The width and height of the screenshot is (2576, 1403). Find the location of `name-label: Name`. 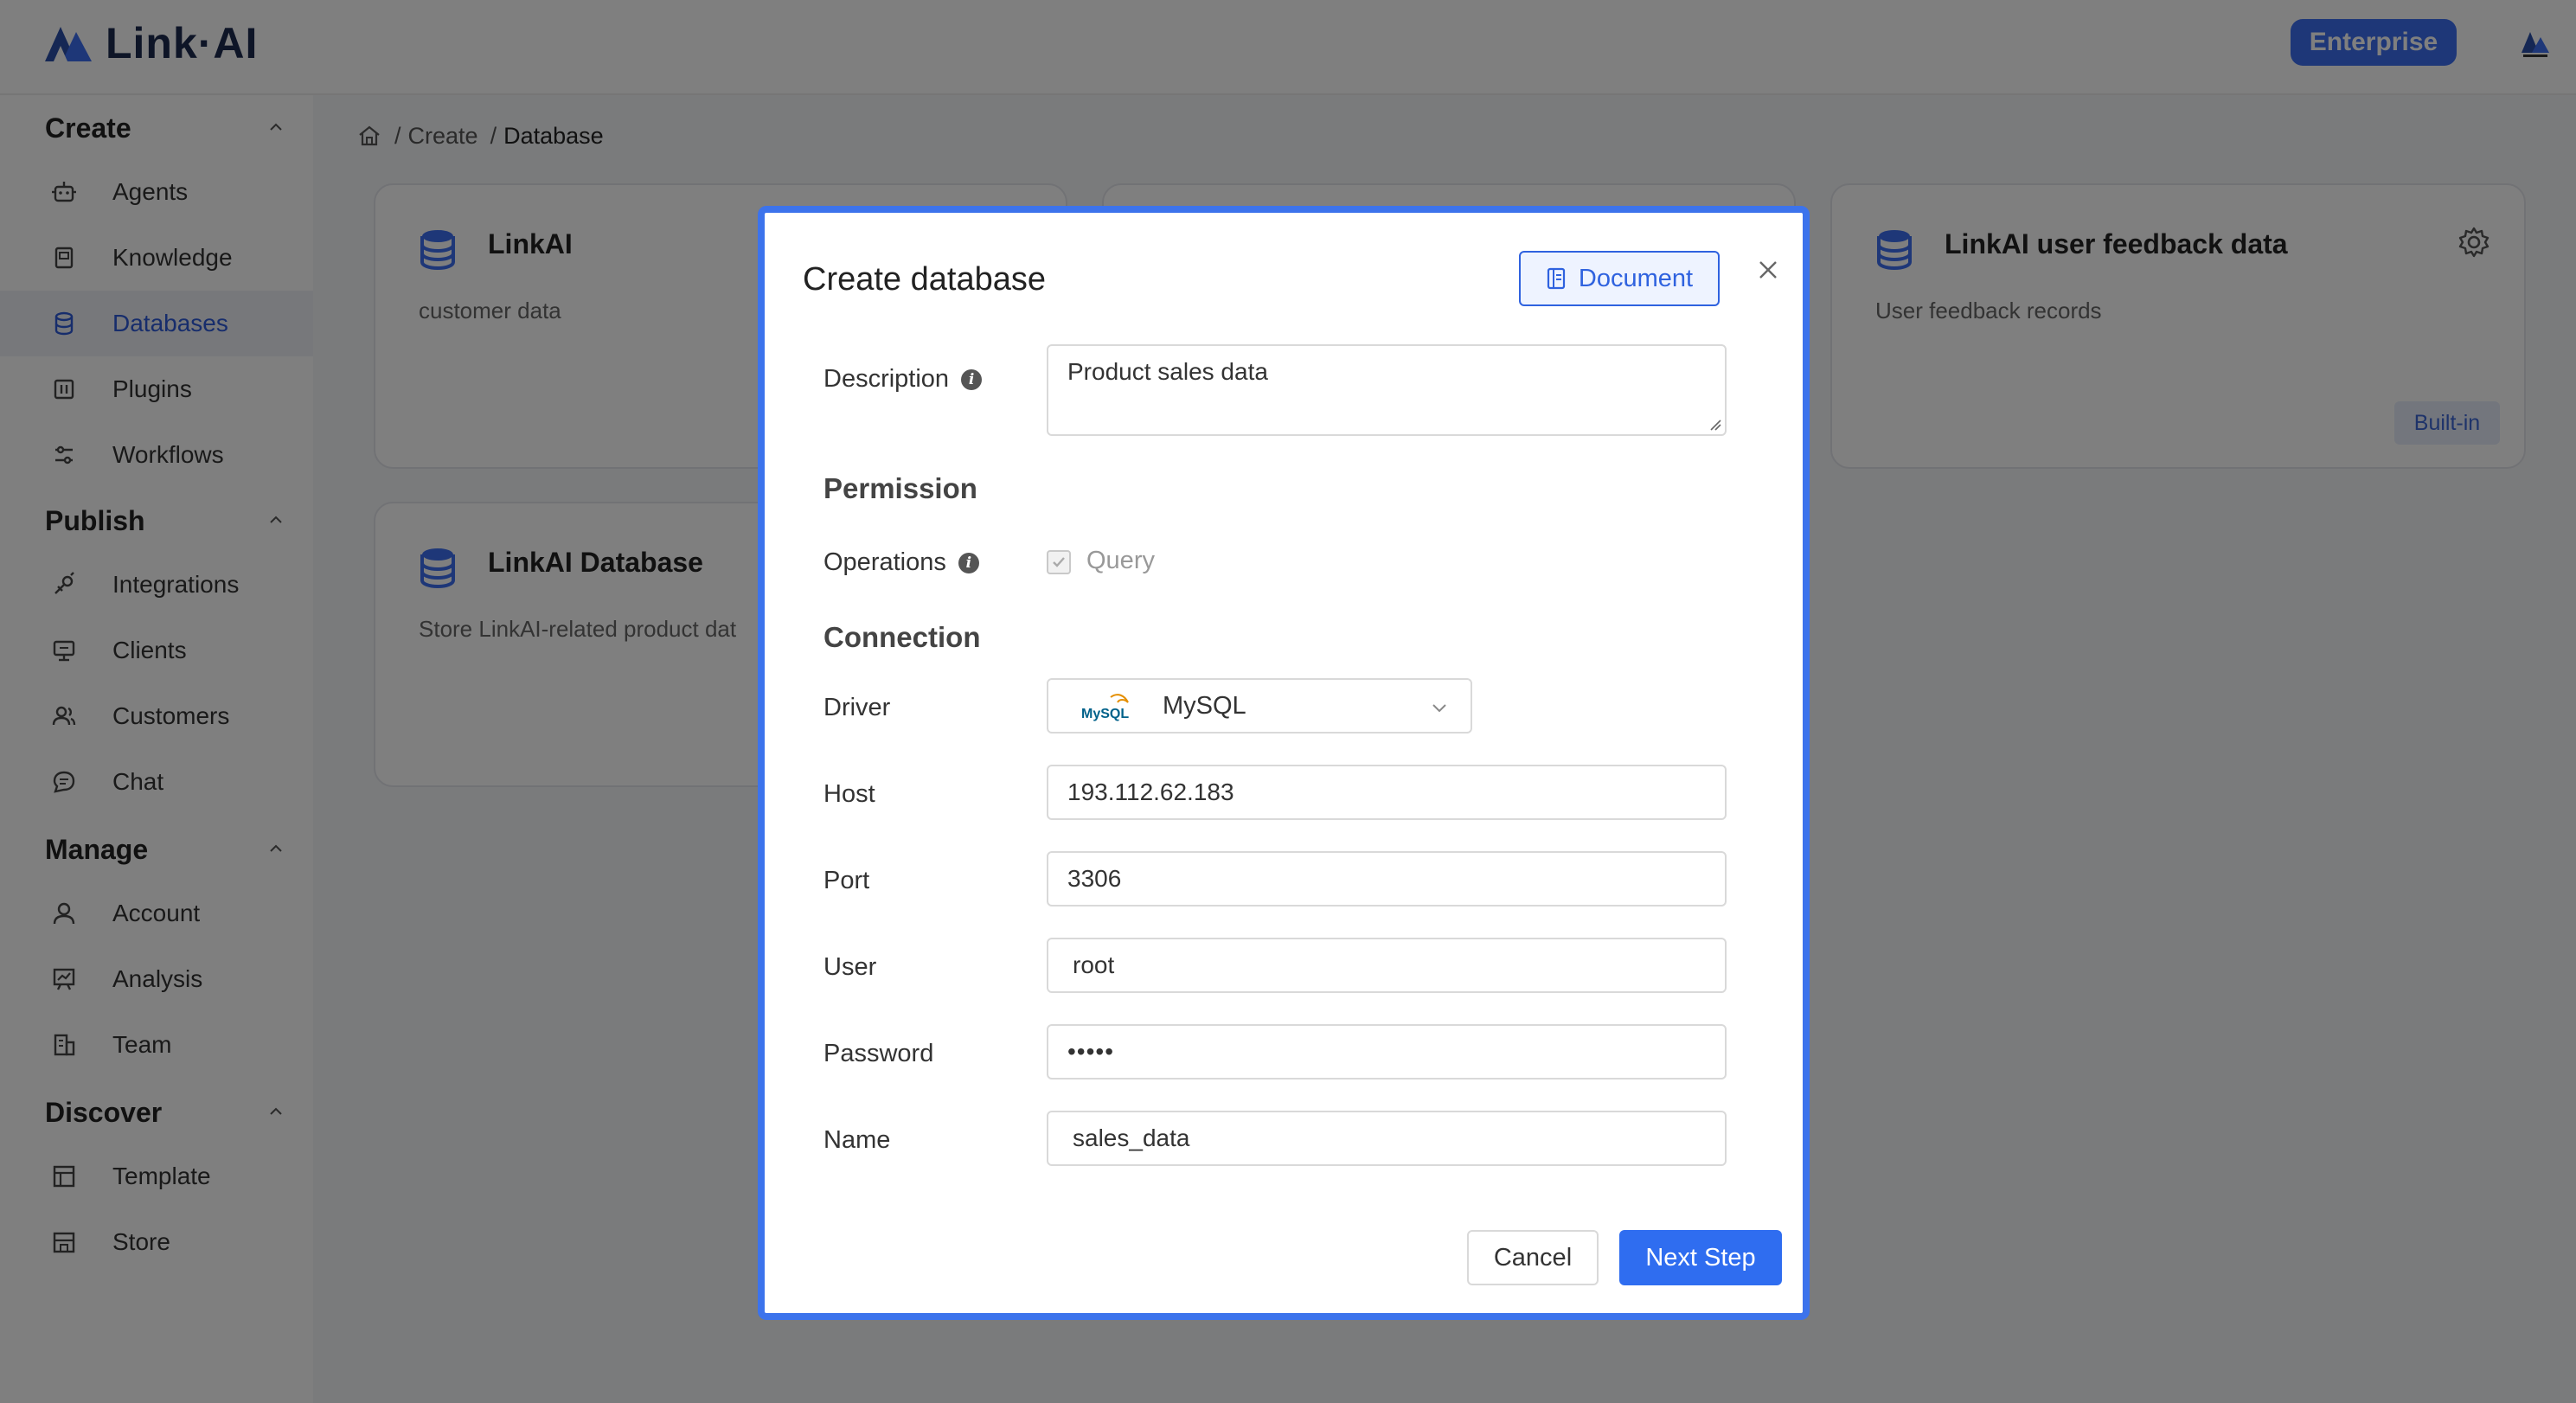

name-label: Name is located at coordinates (857, 1140).